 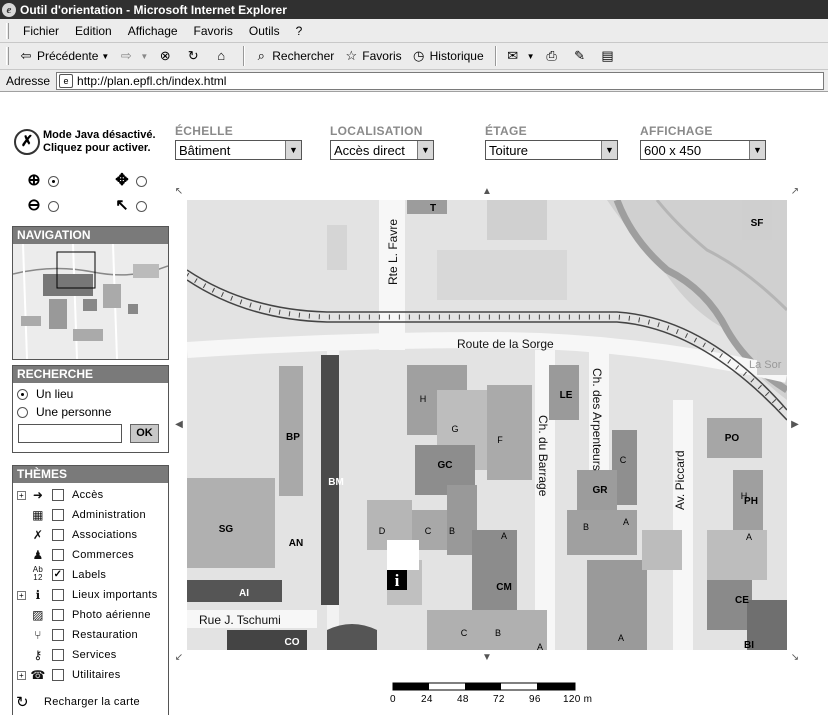 I want to click on menu-edition: Edition, so click(x=93, y=31).